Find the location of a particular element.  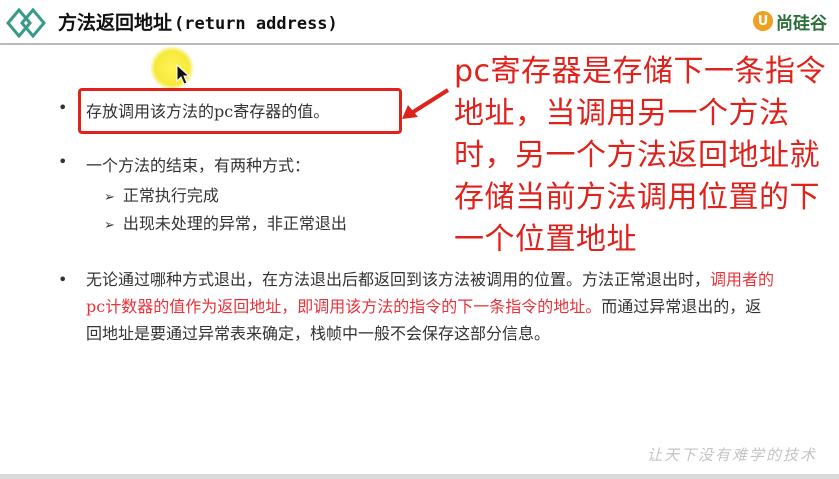

page-title-en: (return address) is located at coordinates (256, 24).